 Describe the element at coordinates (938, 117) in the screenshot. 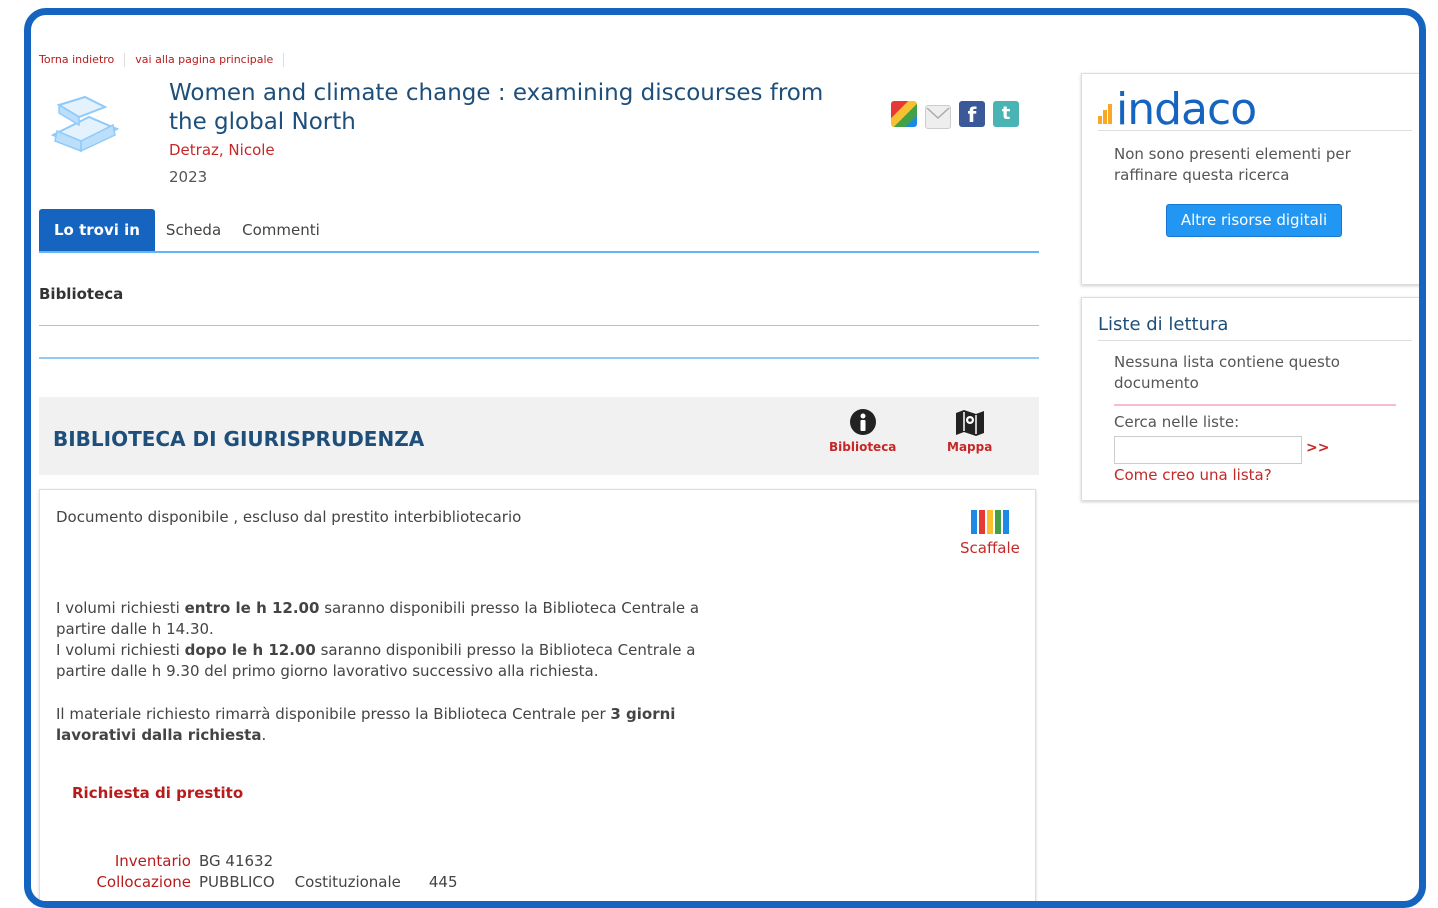

I see `email-icon` at that location.